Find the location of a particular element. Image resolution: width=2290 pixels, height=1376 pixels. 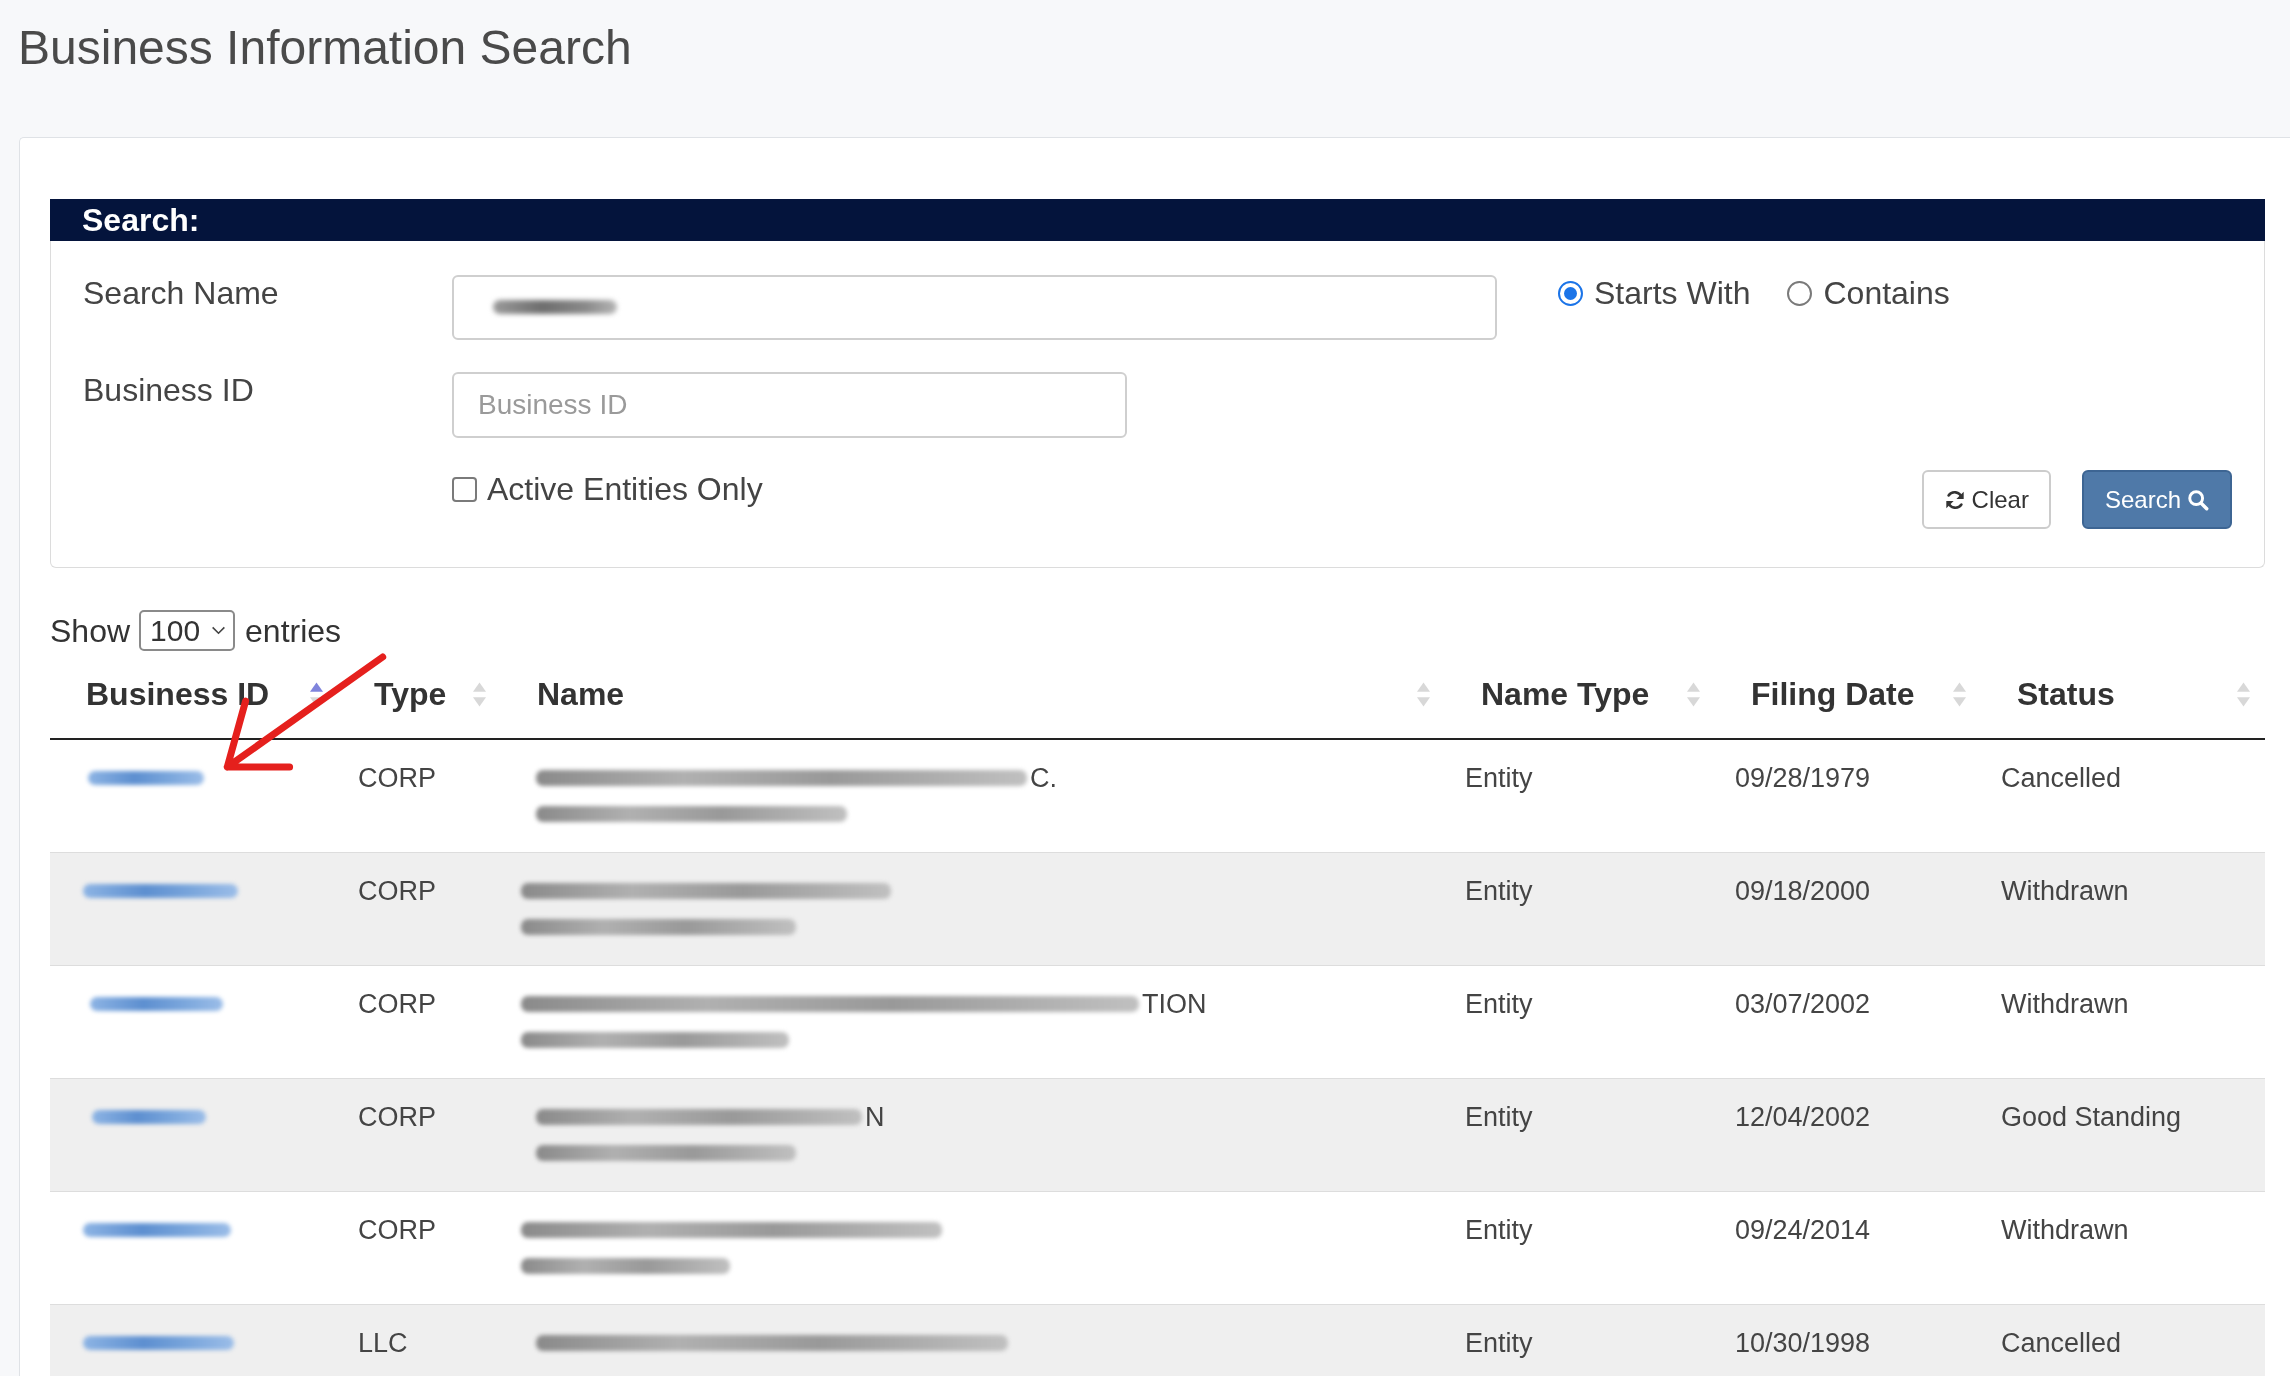

date-text: 10/30/1998 is located at coordinates (1803, 1343).